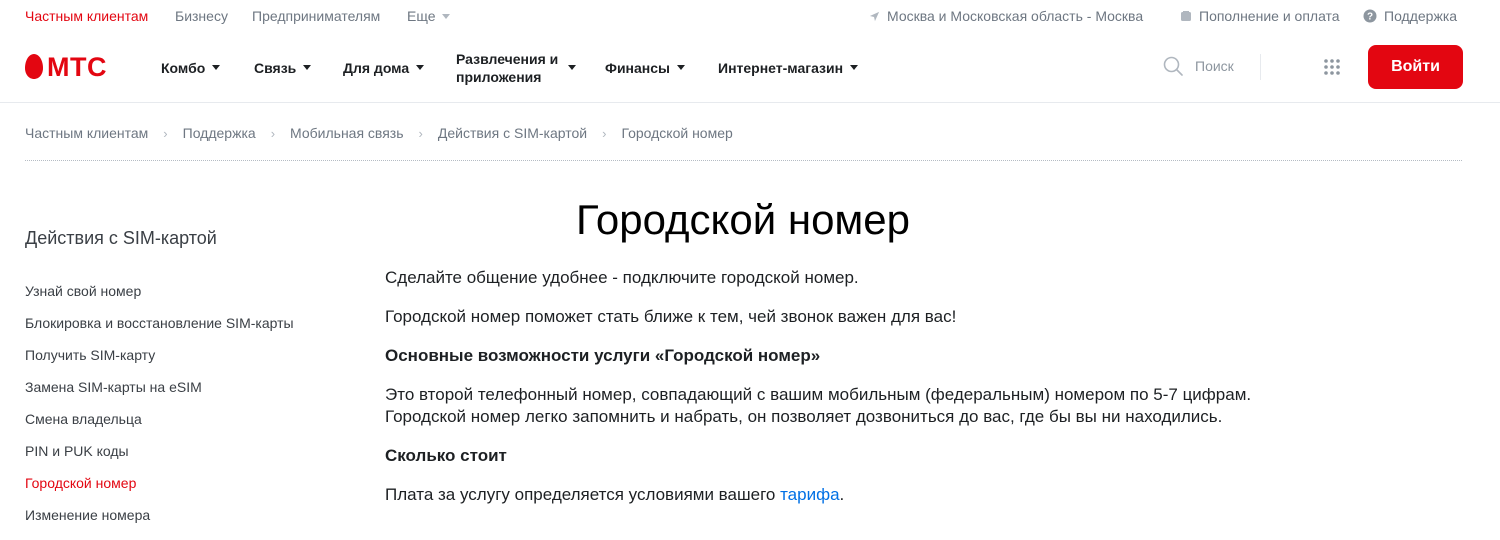  I want to click on payment-link: Пополнение и оплата, so click(1260, 16).